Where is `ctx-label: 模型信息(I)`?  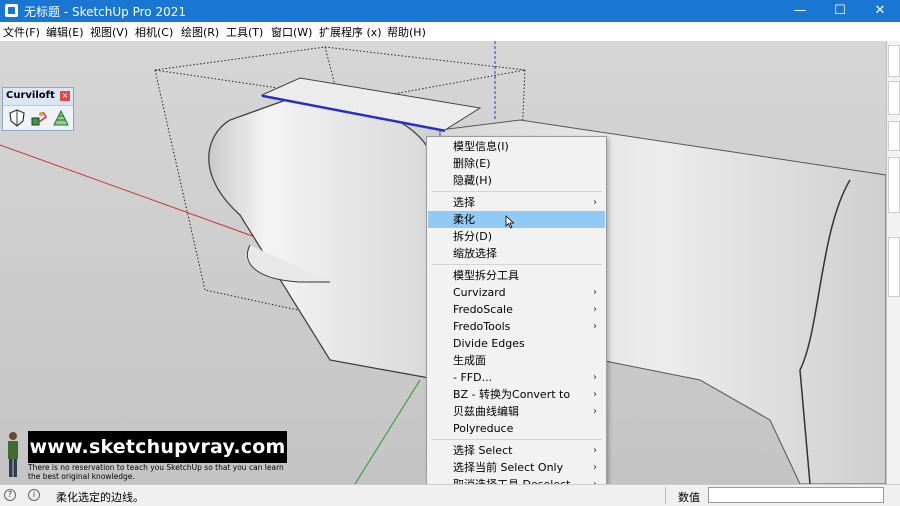 ctx-label: 模型信息(I) is located at coordinates (481, 146).